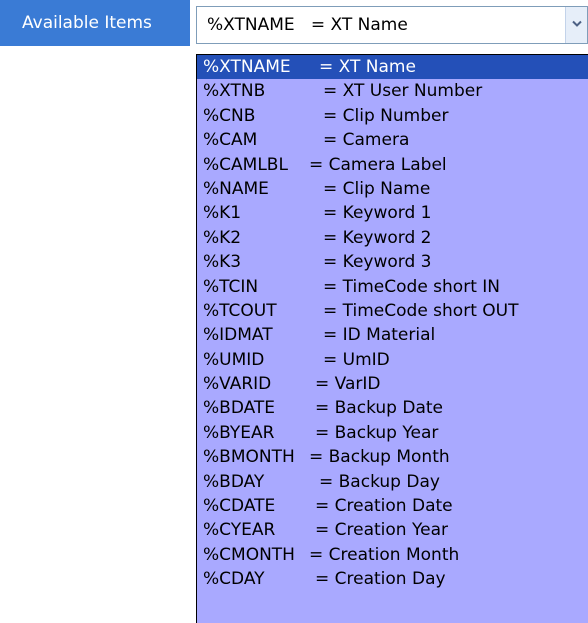 This screenshot has width=588, height=623. I want to click on option-description: = Camera Label, so click(378, 164).